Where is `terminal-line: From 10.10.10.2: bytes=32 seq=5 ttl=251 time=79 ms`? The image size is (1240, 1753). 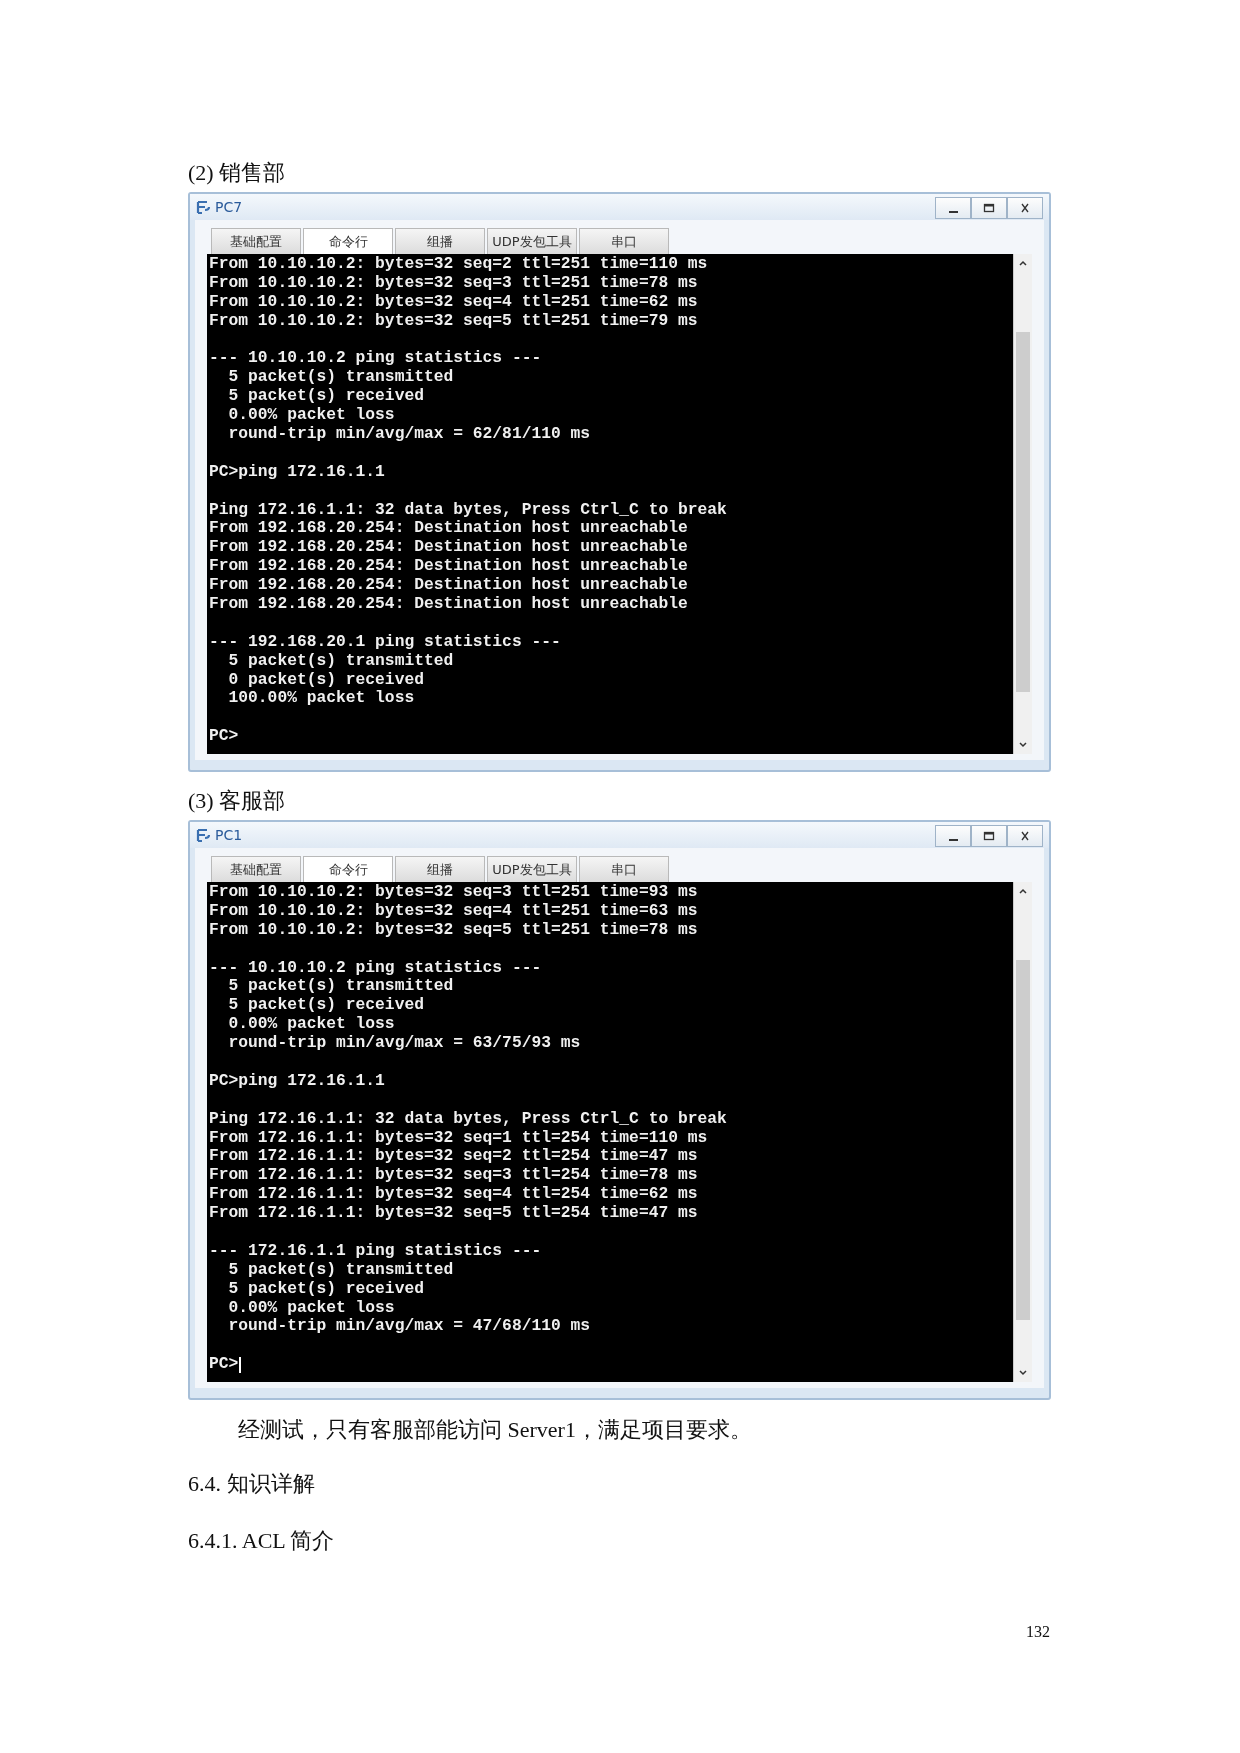
terminal-line: From 10.10.10.2: bytes=32 seq=5 ttl=251 time=79 ms is located at coordinates (453, 321).